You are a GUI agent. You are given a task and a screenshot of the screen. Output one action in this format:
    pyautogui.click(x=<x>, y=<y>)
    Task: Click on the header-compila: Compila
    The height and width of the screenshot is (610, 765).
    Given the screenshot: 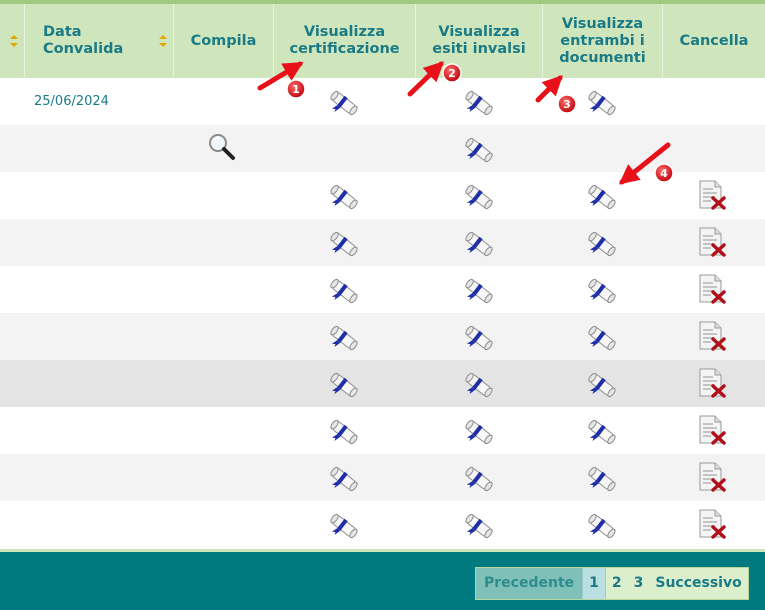 What is the action you would take?
    pyautogui.click(x=224, y=41)
    